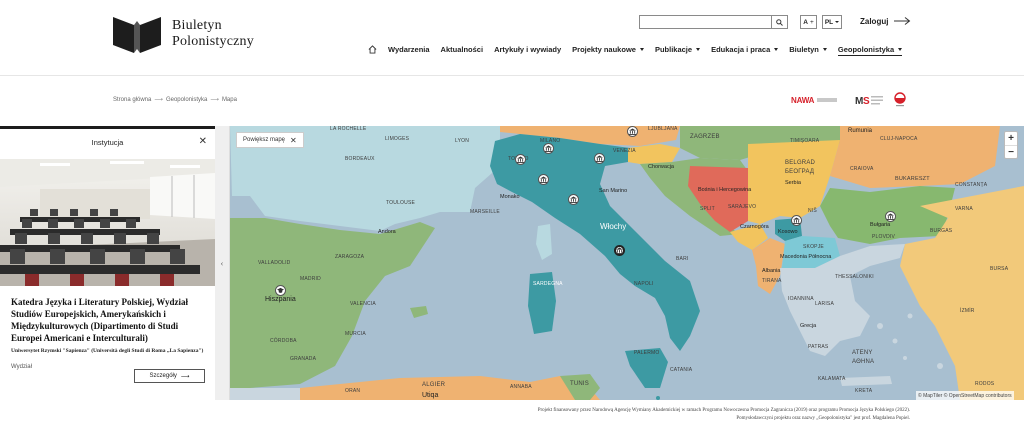 Image resolution: width=1024 pixels, height=428 pixels. Describe the element at coordinates (673, 49) in the screenshot. I see `nav-label: Publikacje` at that location.